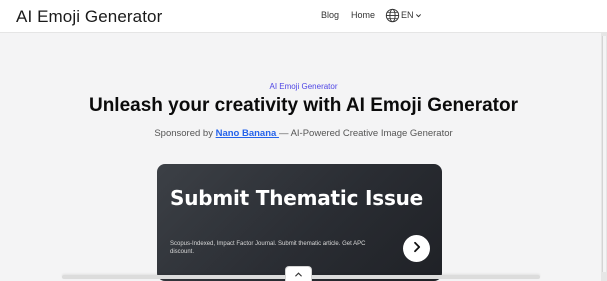  I want to click on nav-blog-link: Blog, so click(330, 15).